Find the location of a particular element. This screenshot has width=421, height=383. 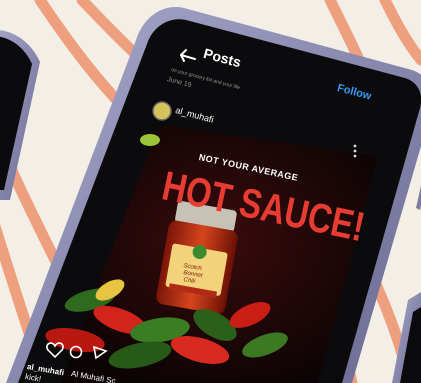

left-phone is located at coordinates (20, 115).